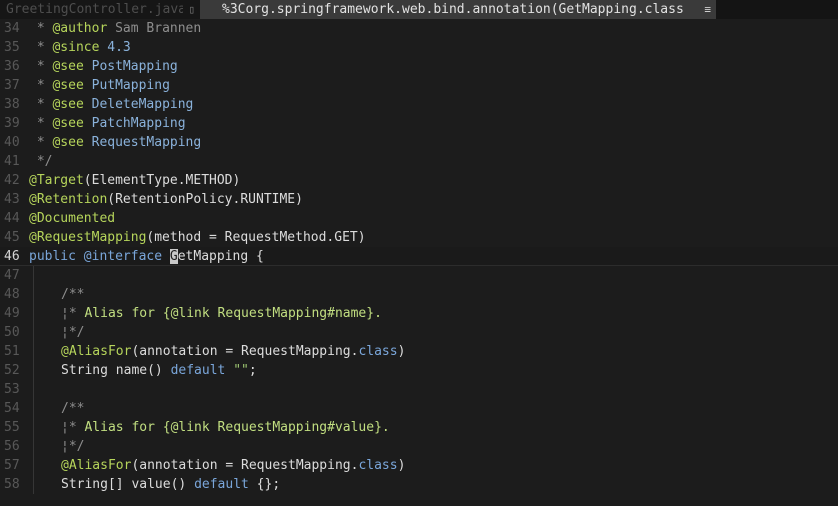 Image resolution: width=838 pixels, height=506 pixels. I want to click on code-line: 38 * @see DeleteMapping, so click(419, 104).